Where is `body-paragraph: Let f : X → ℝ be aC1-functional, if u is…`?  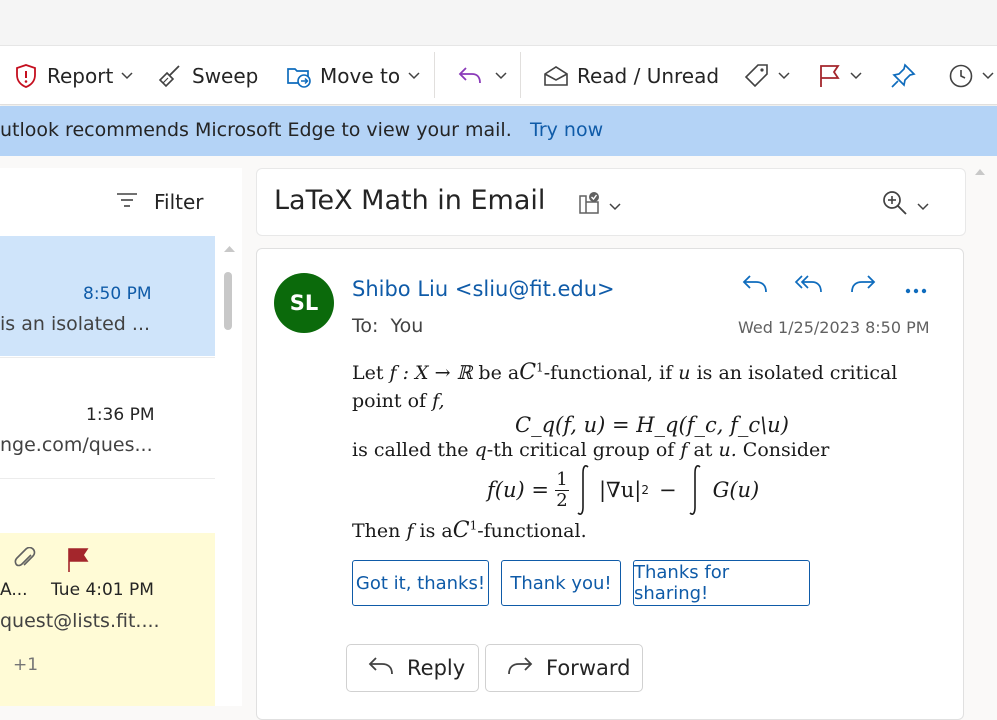 body-paragraph: Let f : X → ℝ be aC1-functional, if u is… is located at coordinates (625, 372).